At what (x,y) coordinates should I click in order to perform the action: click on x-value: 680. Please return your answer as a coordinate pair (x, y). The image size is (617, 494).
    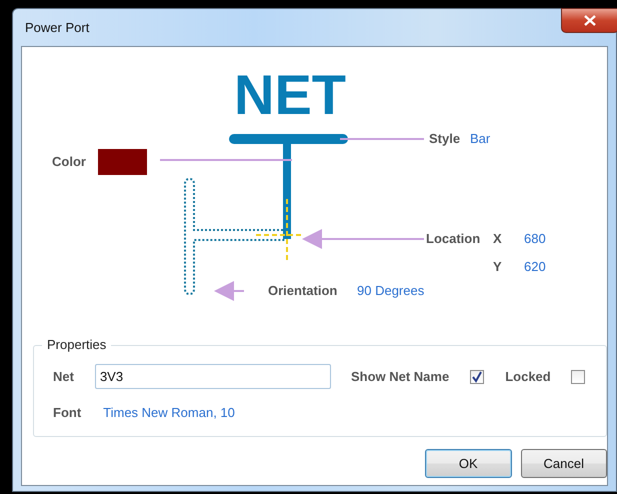
    Looking at the image, I should click on (535, 239).